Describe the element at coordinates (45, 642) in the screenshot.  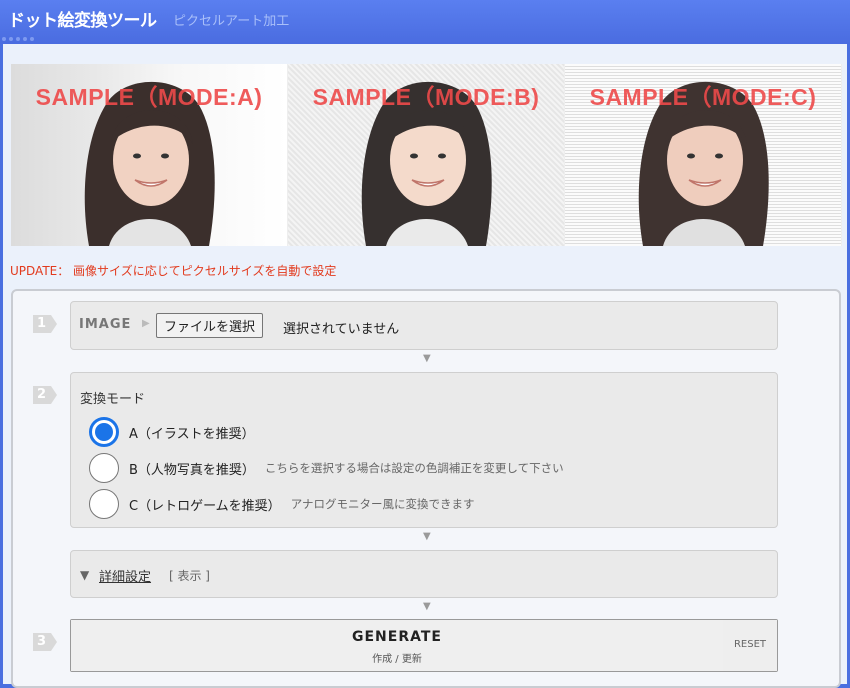
I see `step-3-badge: 3` at that location.